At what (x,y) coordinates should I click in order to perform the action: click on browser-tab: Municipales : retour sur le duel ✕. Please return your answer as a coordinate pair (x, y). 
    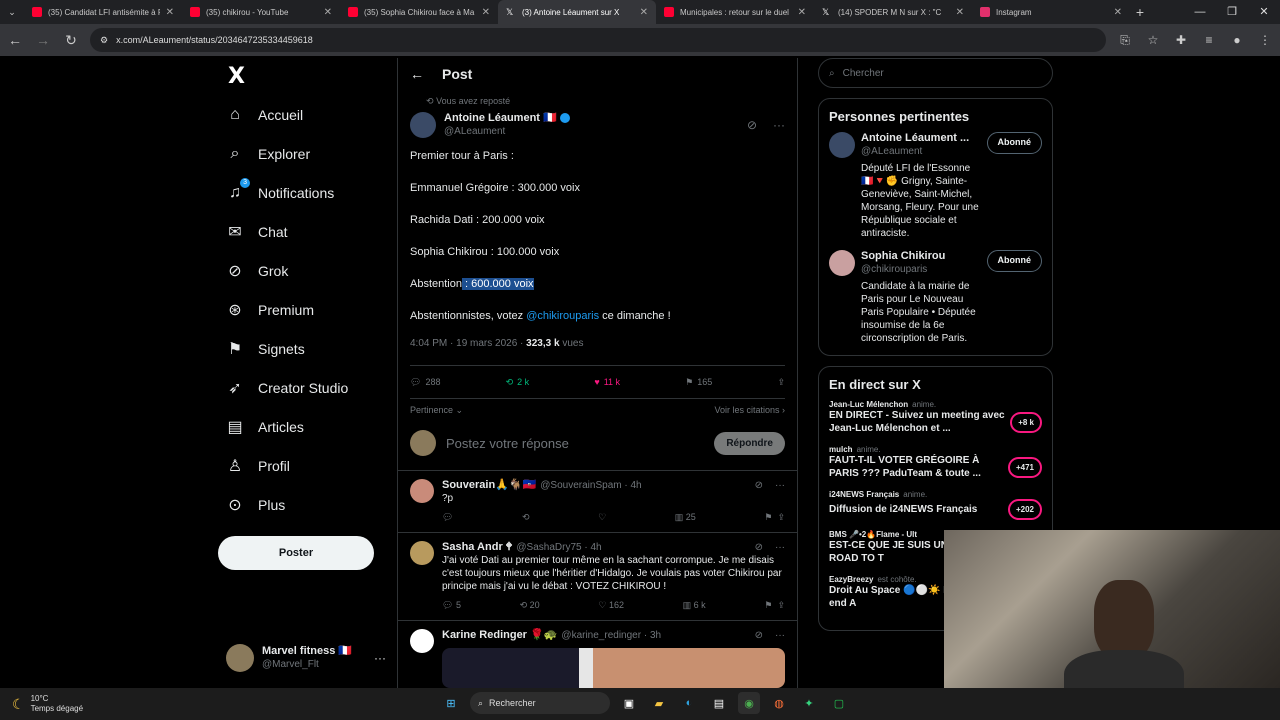
    Looking at the image, I should click on (735, 12).